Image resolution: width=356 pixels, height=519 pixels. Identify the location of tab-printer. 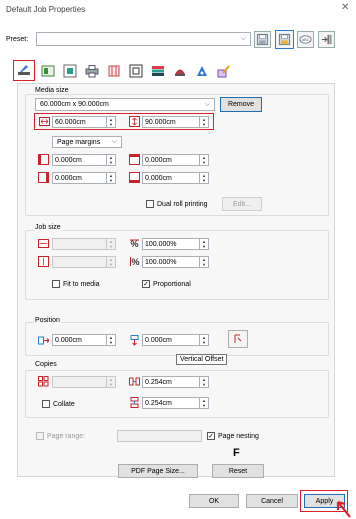
(91, 70).